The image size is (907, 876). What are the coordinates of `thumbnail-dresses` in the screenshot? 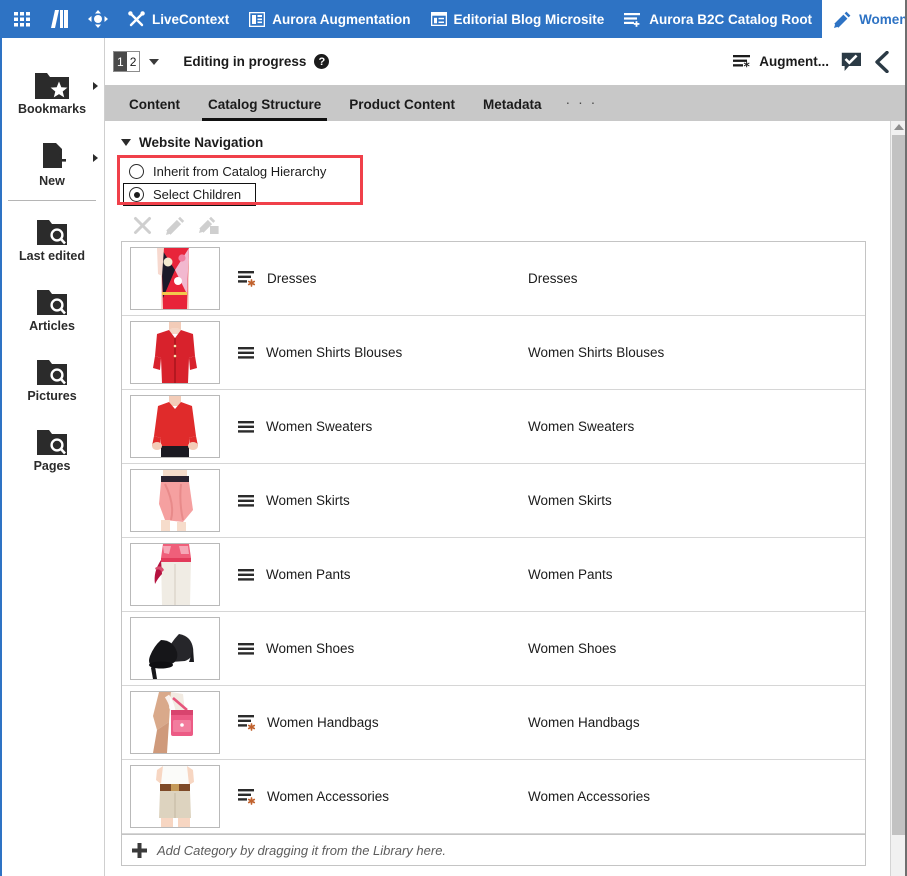 It's located at (175, 278).